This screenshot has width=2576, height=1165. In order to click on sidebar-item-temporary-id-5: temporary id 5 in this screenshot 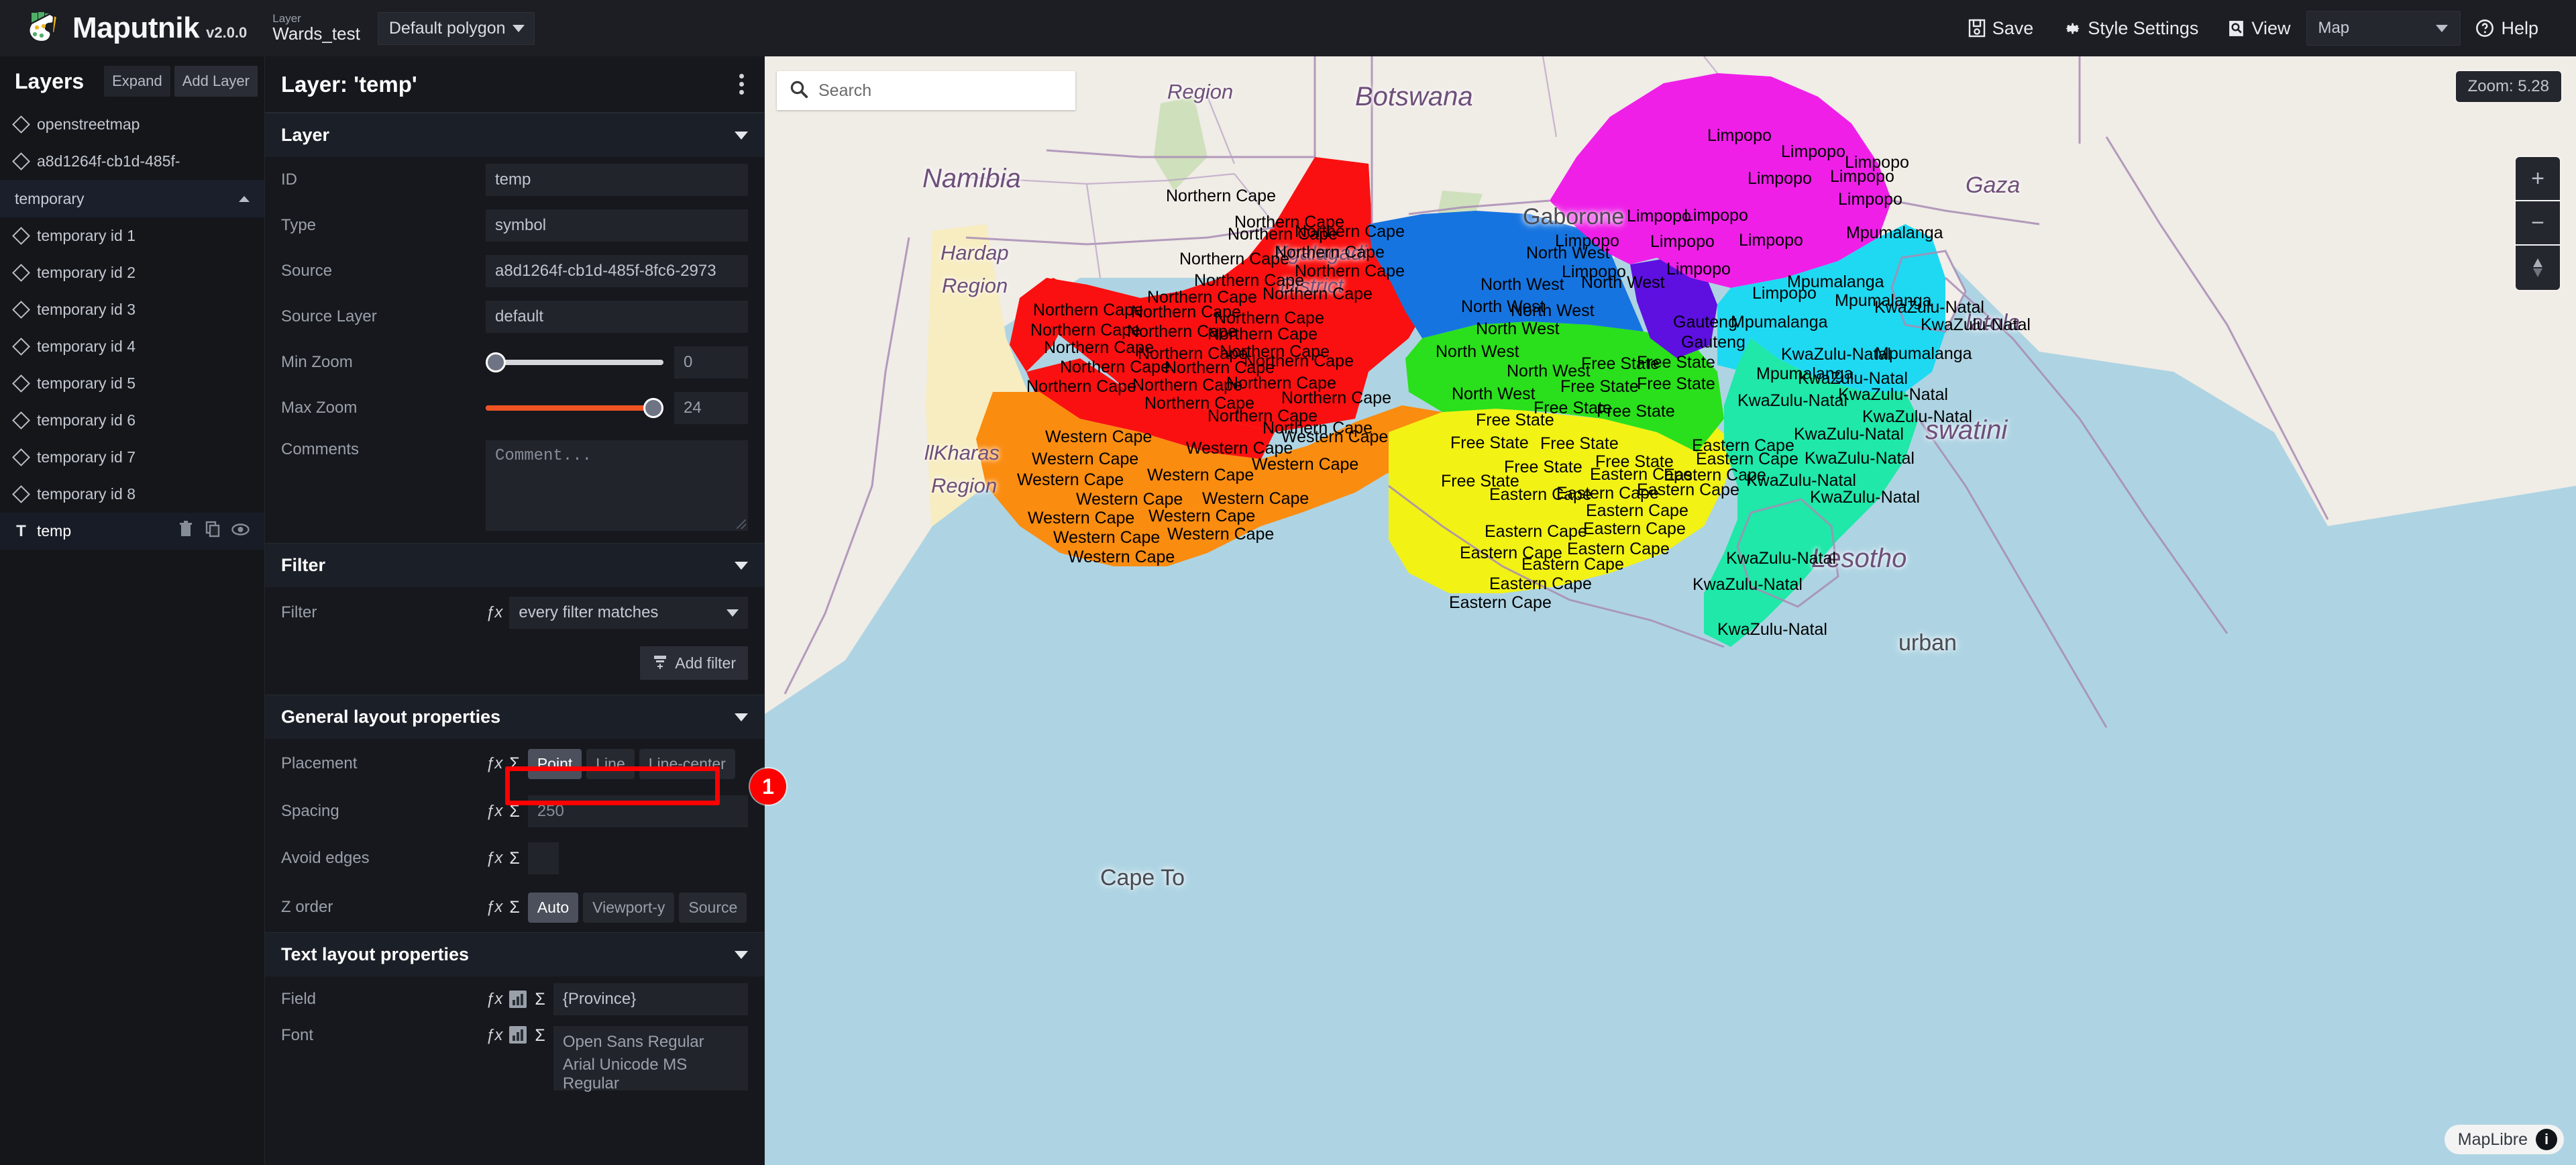, I will do `click(132, 383)`.